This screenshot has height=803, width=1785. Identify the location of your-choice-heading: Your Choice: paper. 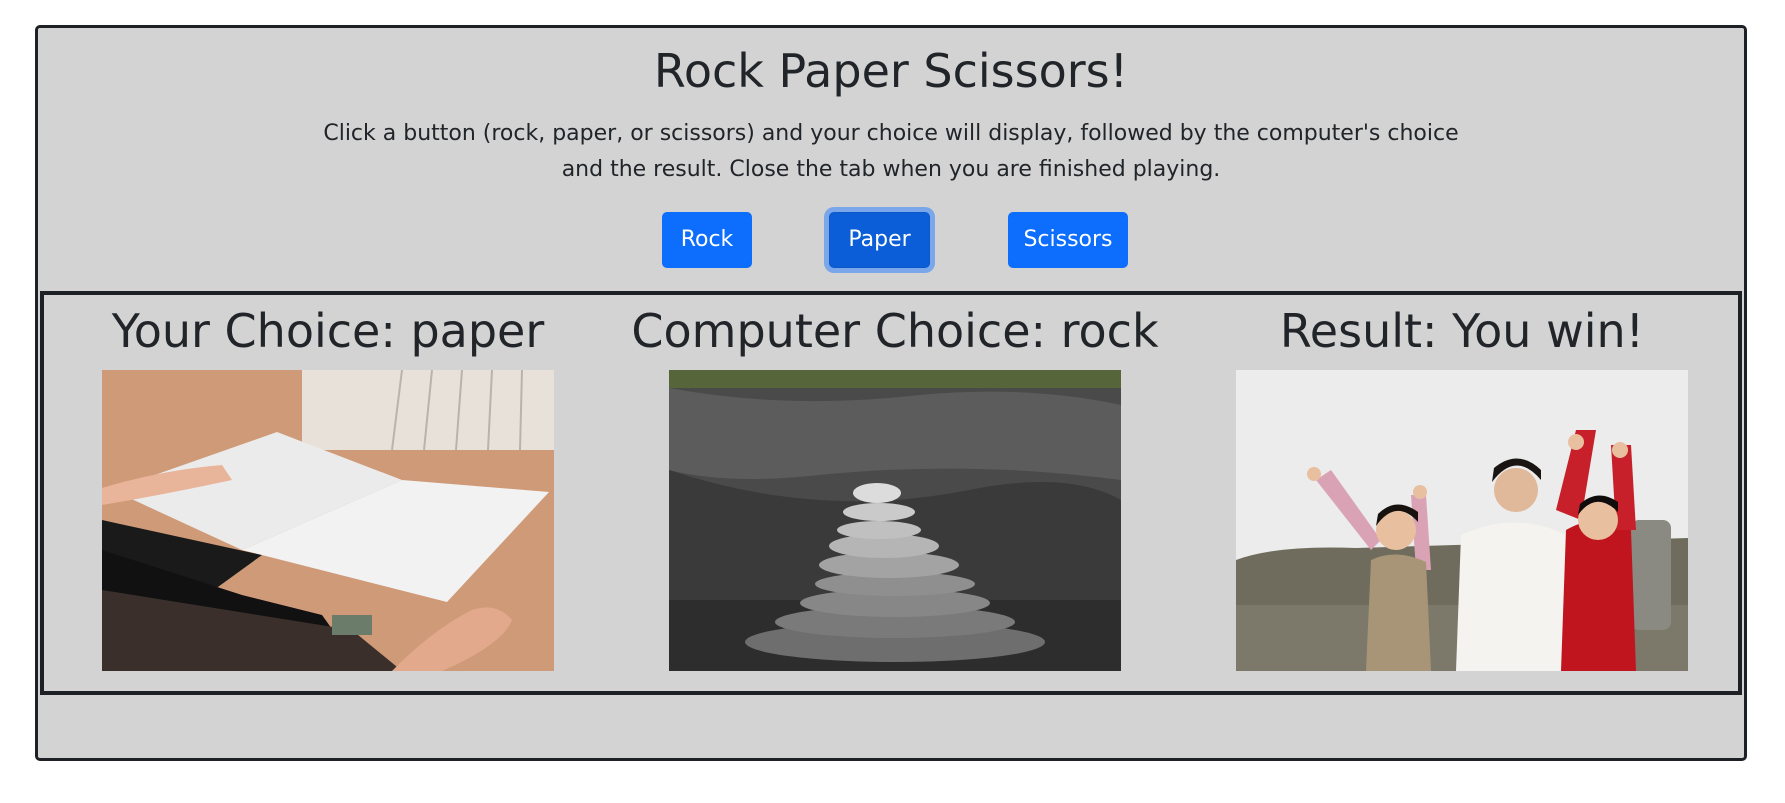
(328, 331).